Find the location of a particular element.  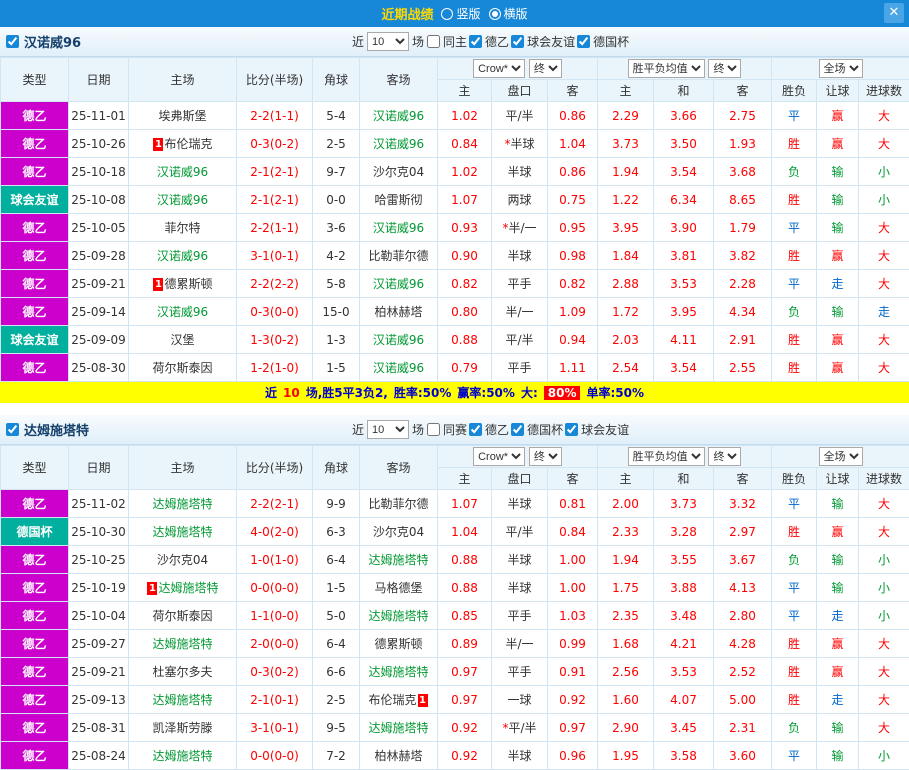

close-button: ✕ is located at coordinates (894, 13).